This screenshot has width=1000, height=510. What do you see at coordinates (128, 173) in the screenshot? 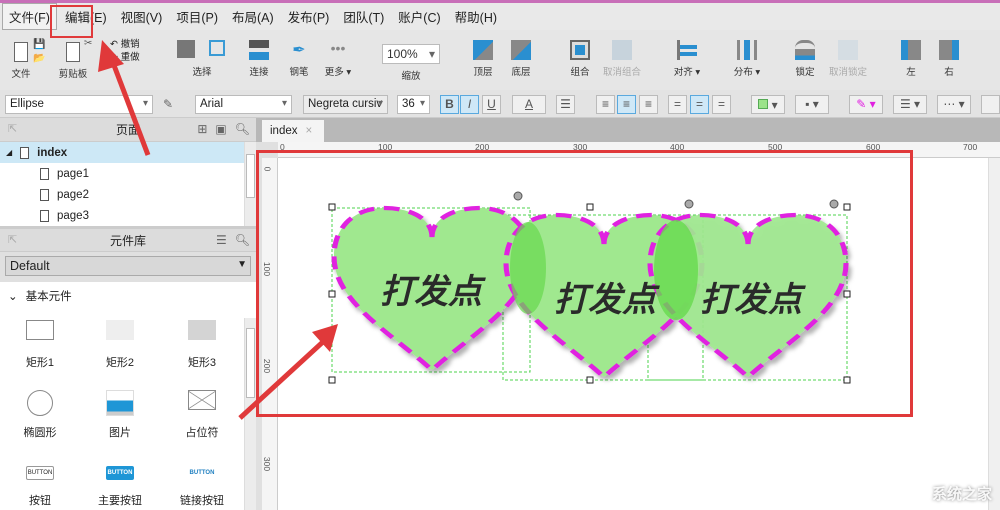
I see `page-item-page1: page1` at bounding box center [128, 173].